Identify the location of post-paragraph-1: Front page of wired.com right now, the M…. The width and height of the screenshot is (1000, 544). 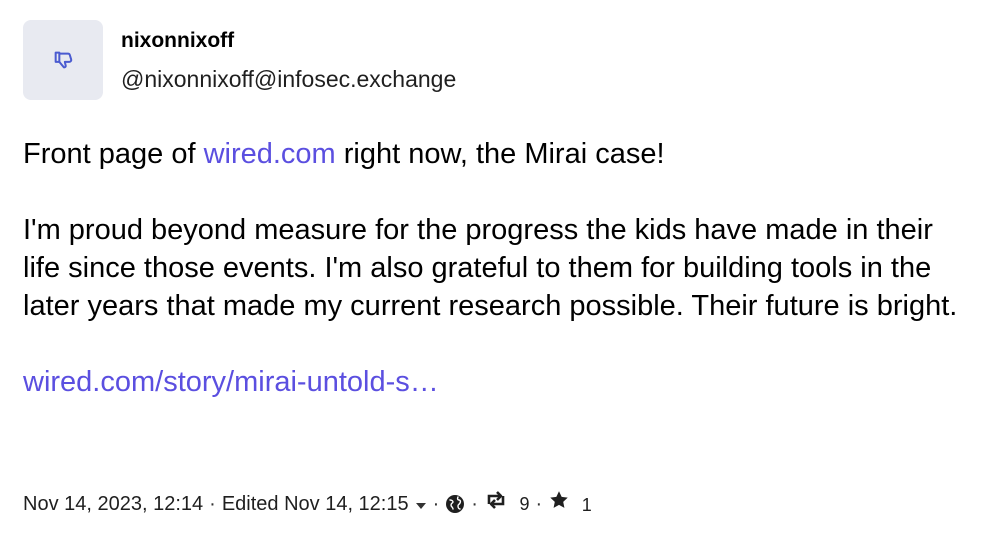
(498, 154).